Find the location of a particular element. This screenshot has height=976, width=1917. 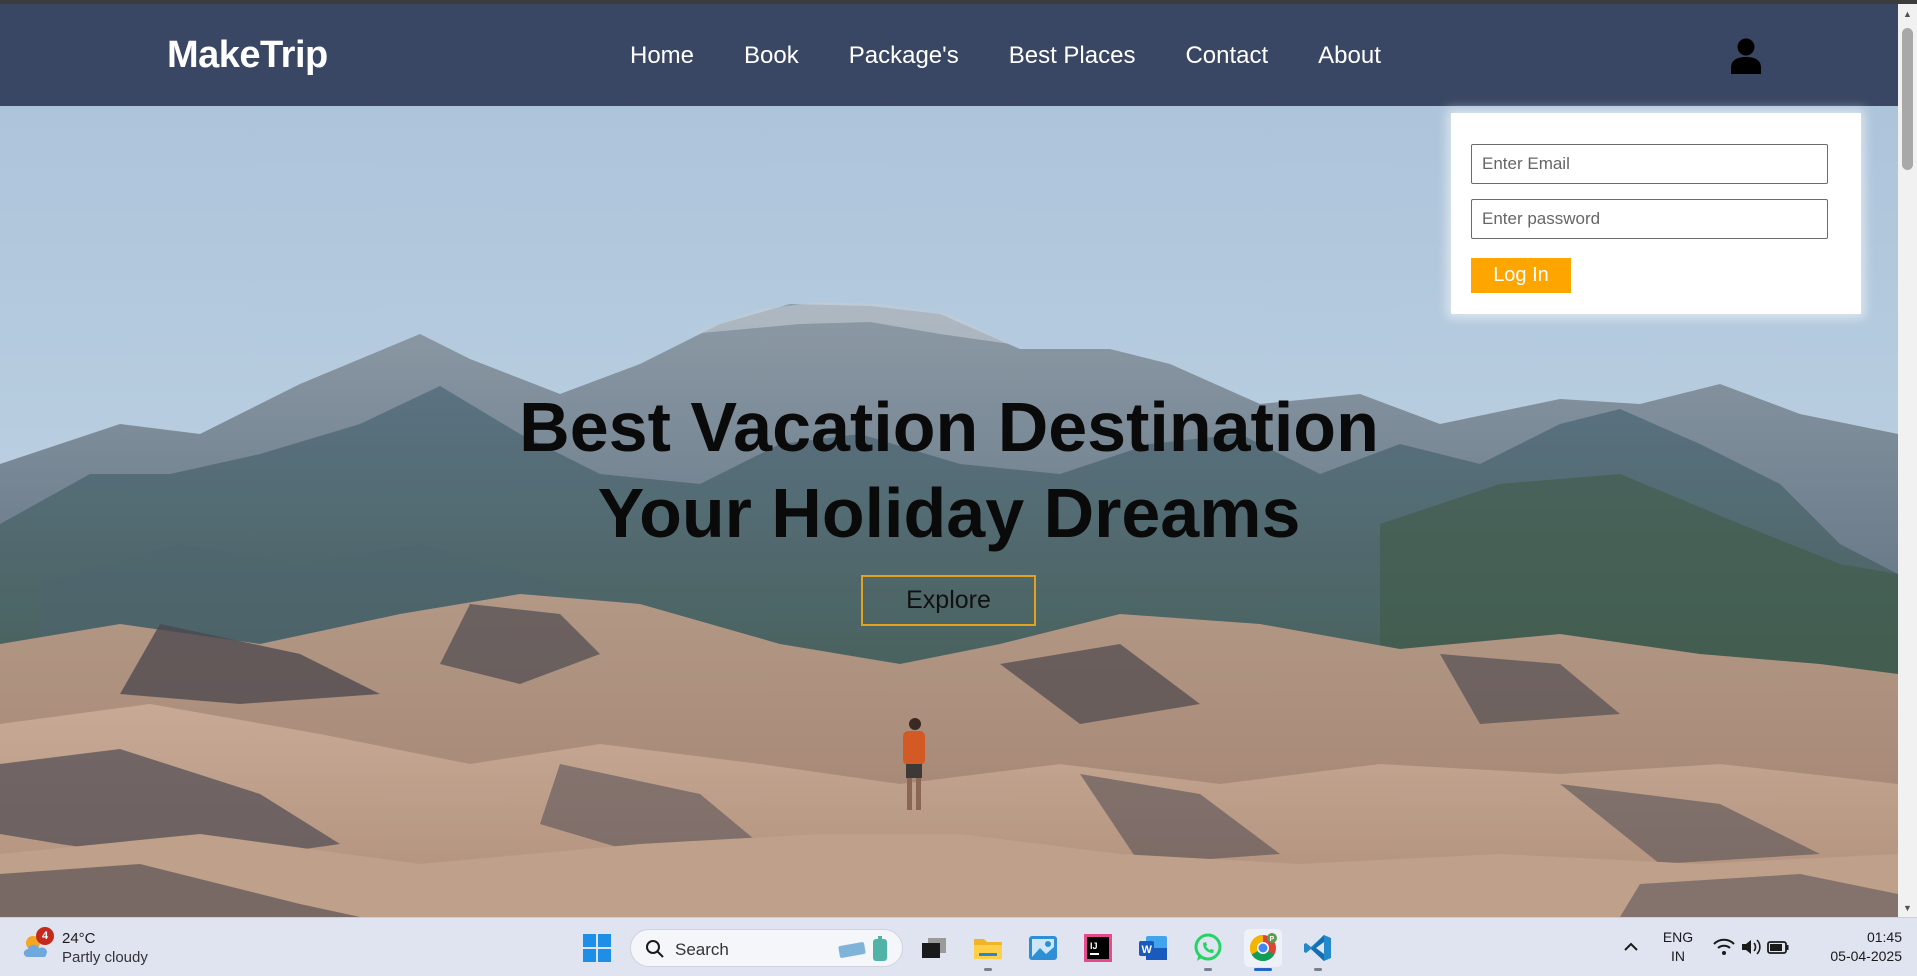

whatsapp-icon is located at coordinates (1208, 947).